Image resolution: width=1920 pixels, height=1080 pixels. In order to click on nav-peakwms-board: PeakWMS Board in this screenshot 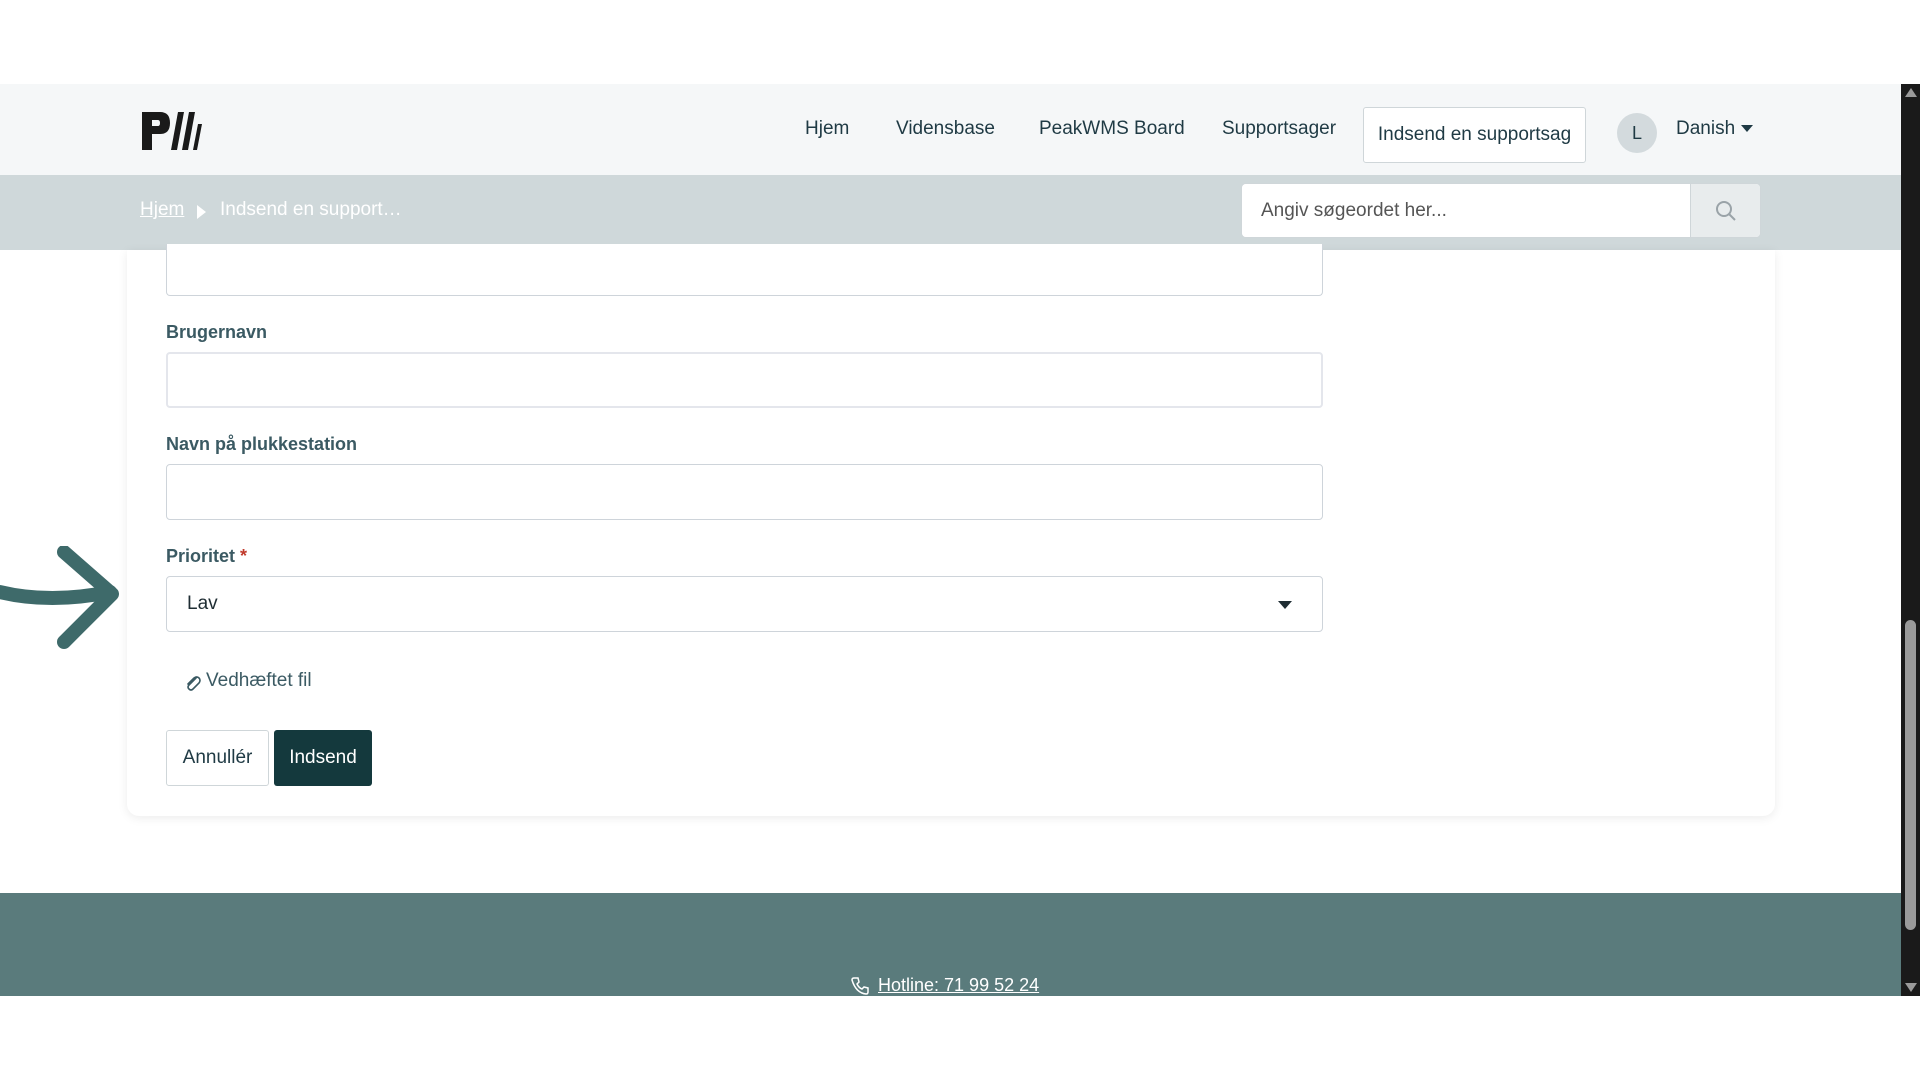, I will do `click(1112, 129)`.